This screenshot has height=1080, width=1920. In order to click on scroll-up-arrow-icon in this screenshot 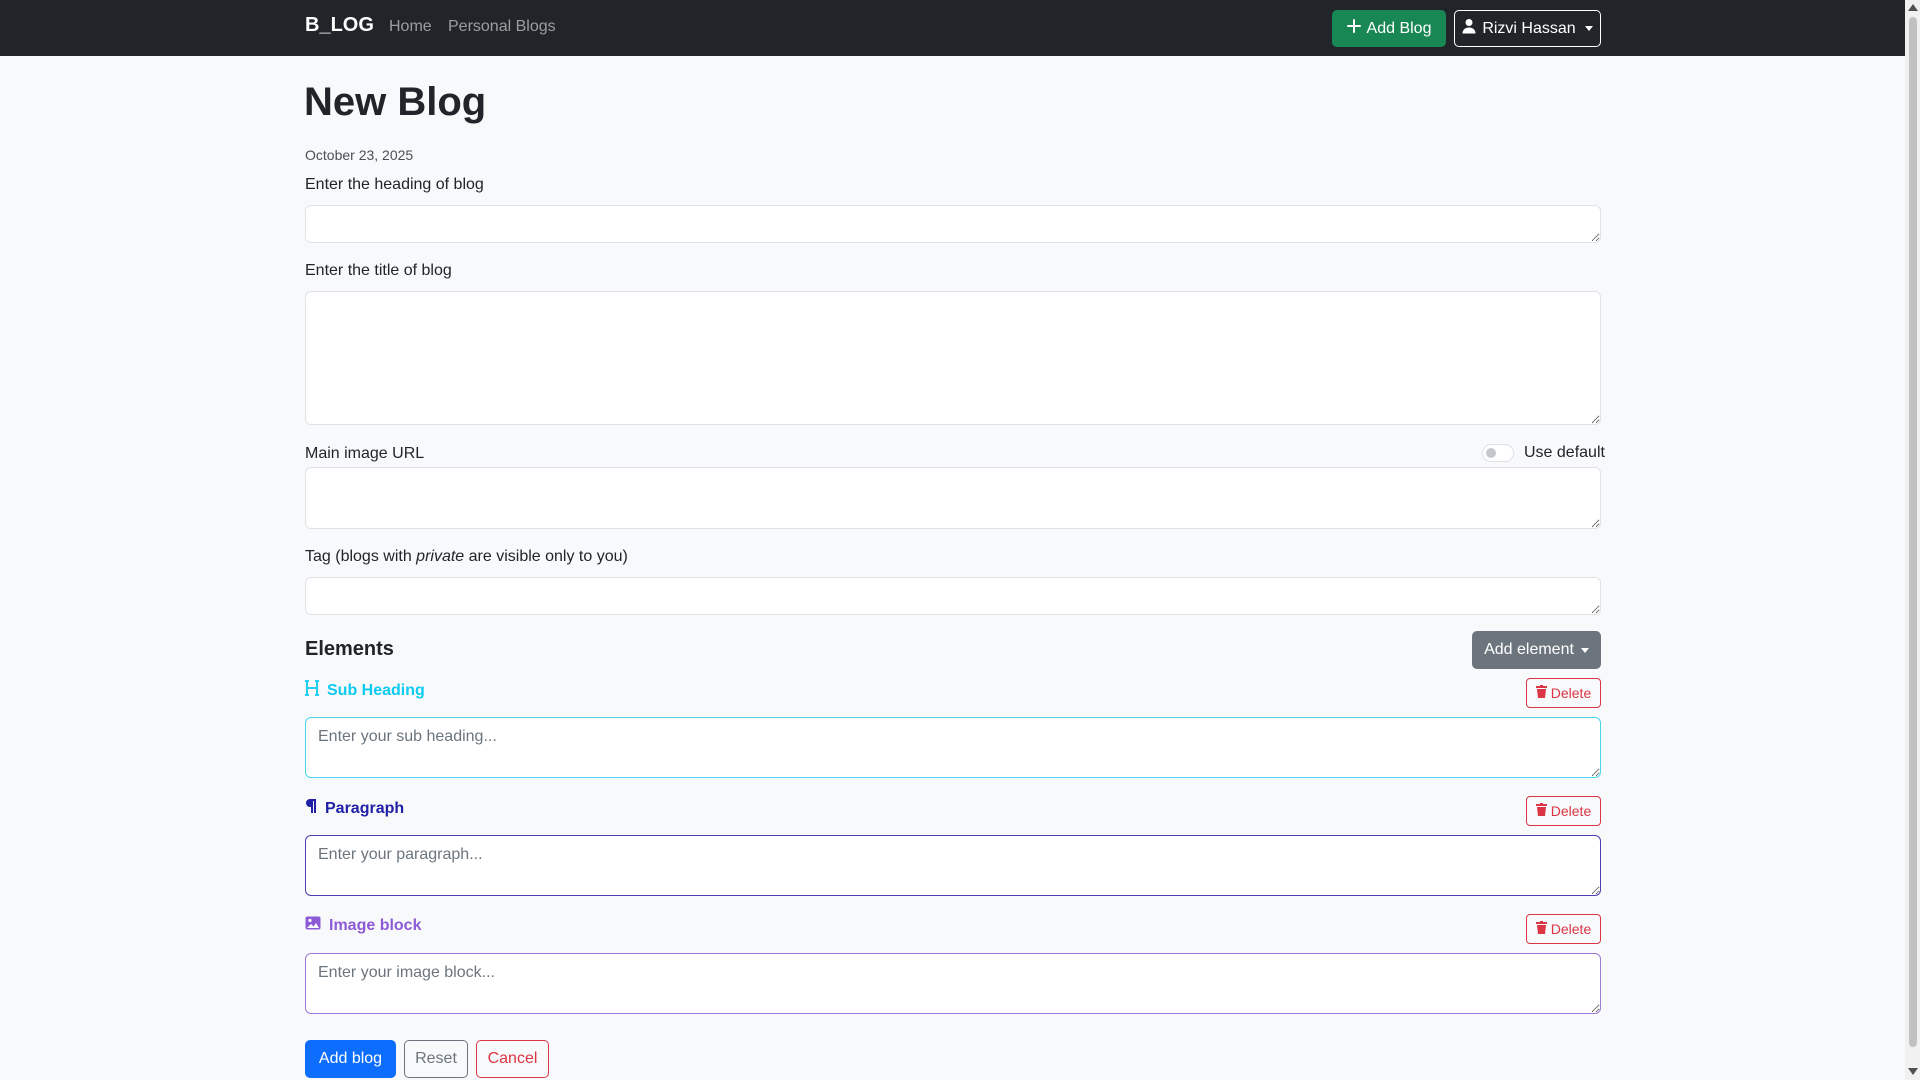, I will do `click(1913, 7)`.